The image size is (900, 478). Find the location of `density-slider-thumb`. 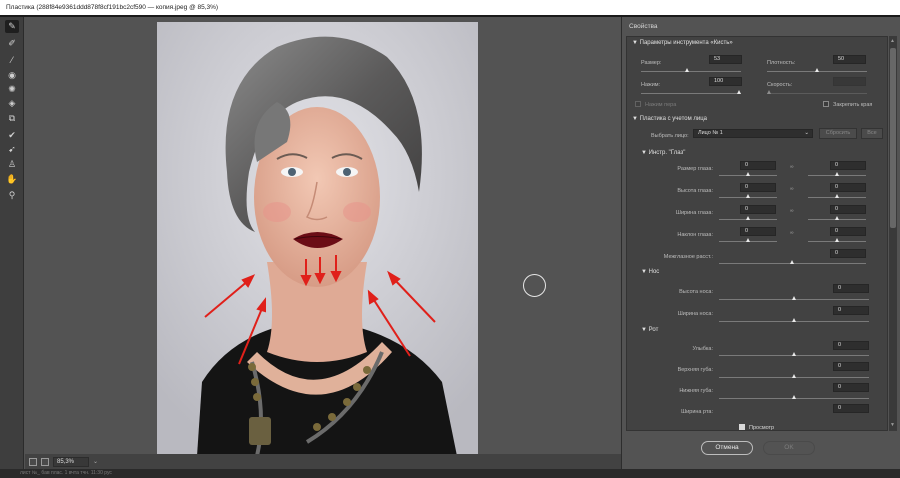

density-slider-thumb is located at coordinates (817, 70).